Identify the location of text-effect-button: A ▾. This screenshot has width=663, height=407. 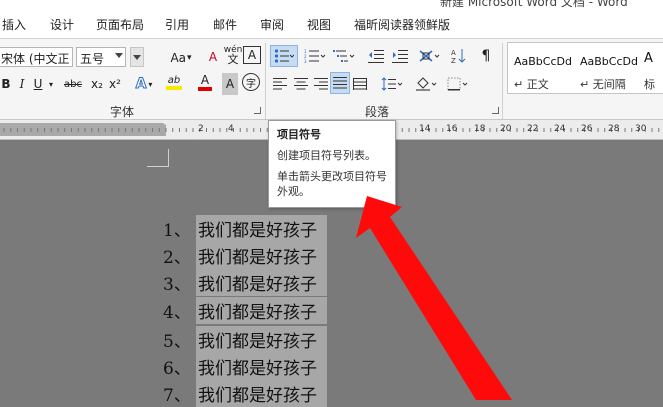
(144, 84).